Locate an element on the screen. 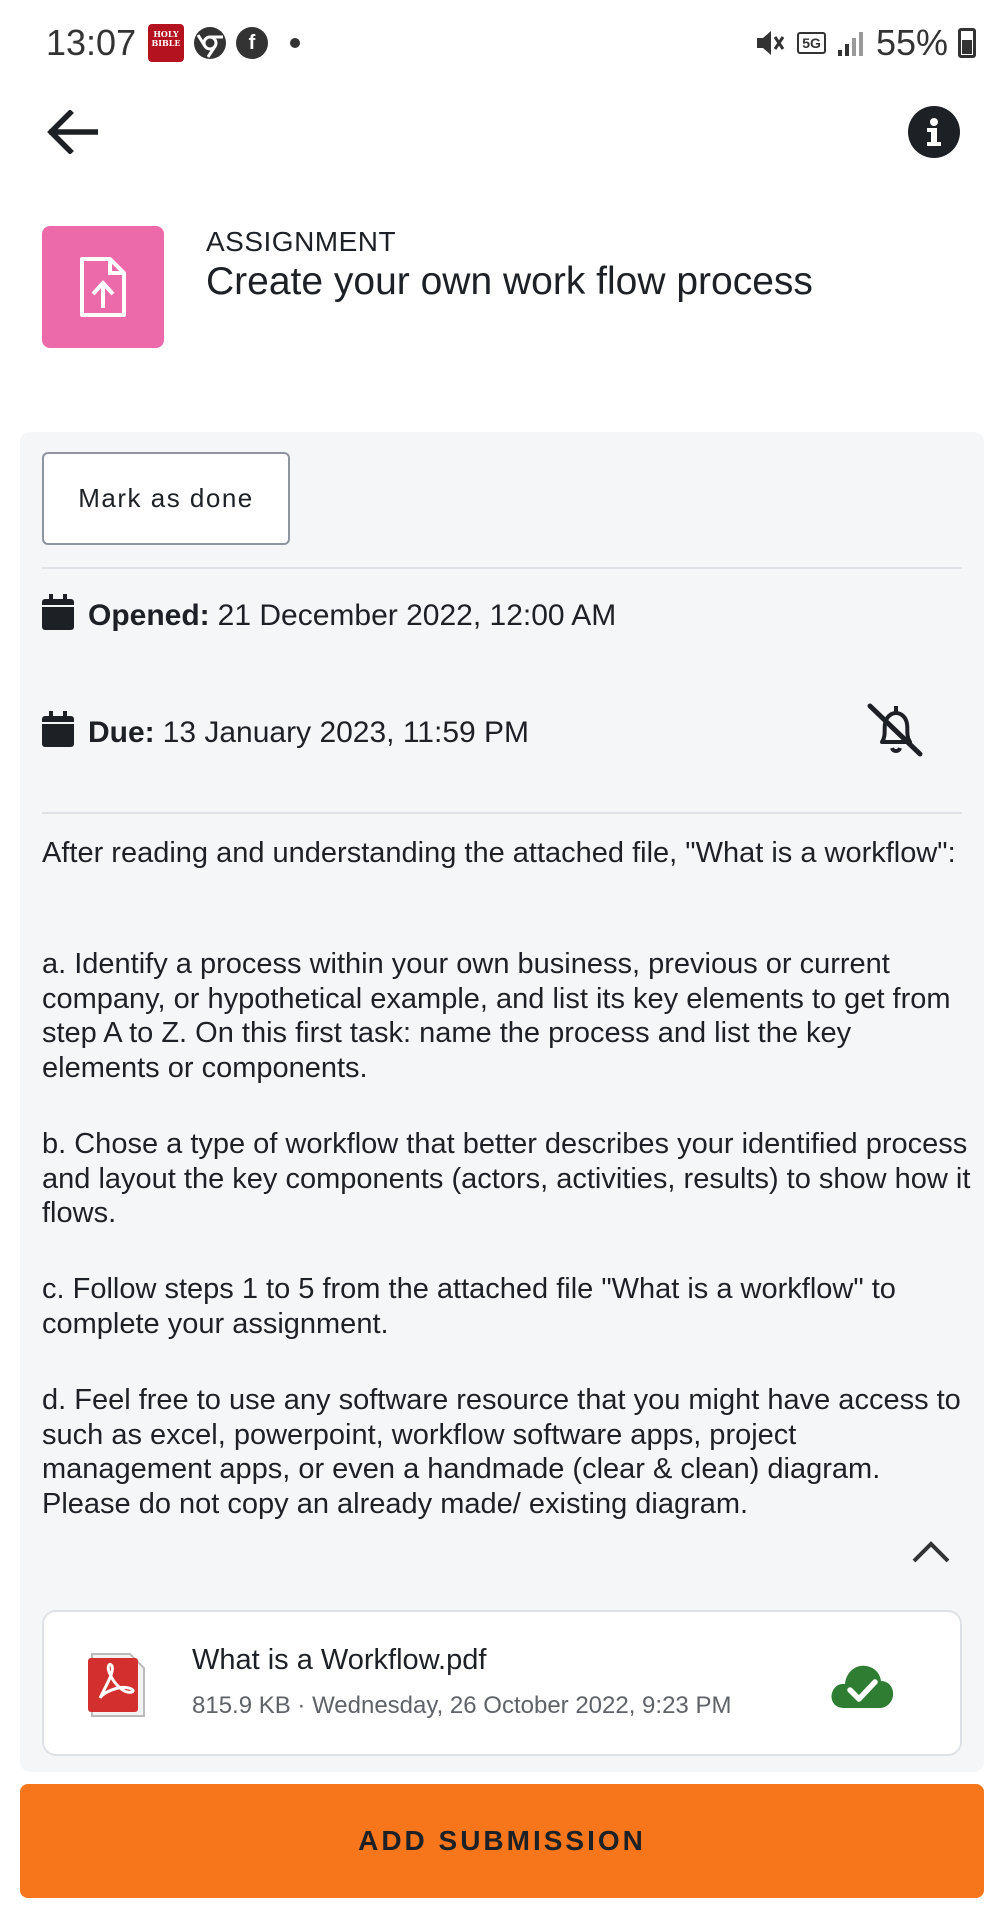  opened-value: 21 December 2022, 12:00 AM is located at coordinates (417, 615).